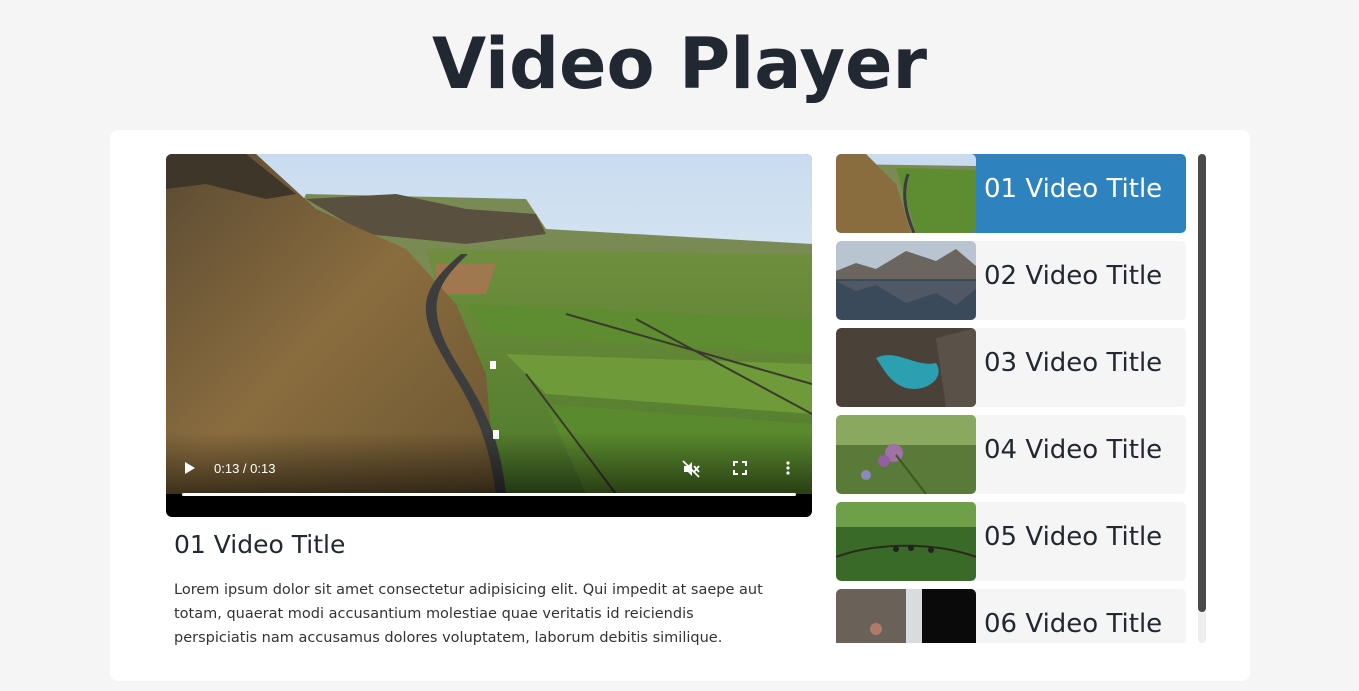  What do you see at coordinates (1202, 383) in the screenshot?
I see `playlist-scrollbar-thumb` at bounding box center [1202, 383].